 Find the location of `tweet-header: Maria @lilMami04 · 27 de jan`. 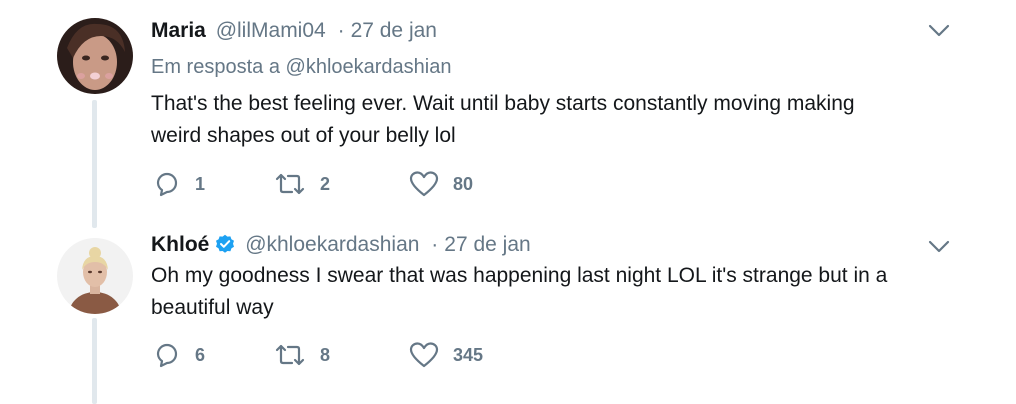

tweet-header: Maria @lilMami04 · 27 de jan is located at coordinates (294, 31).